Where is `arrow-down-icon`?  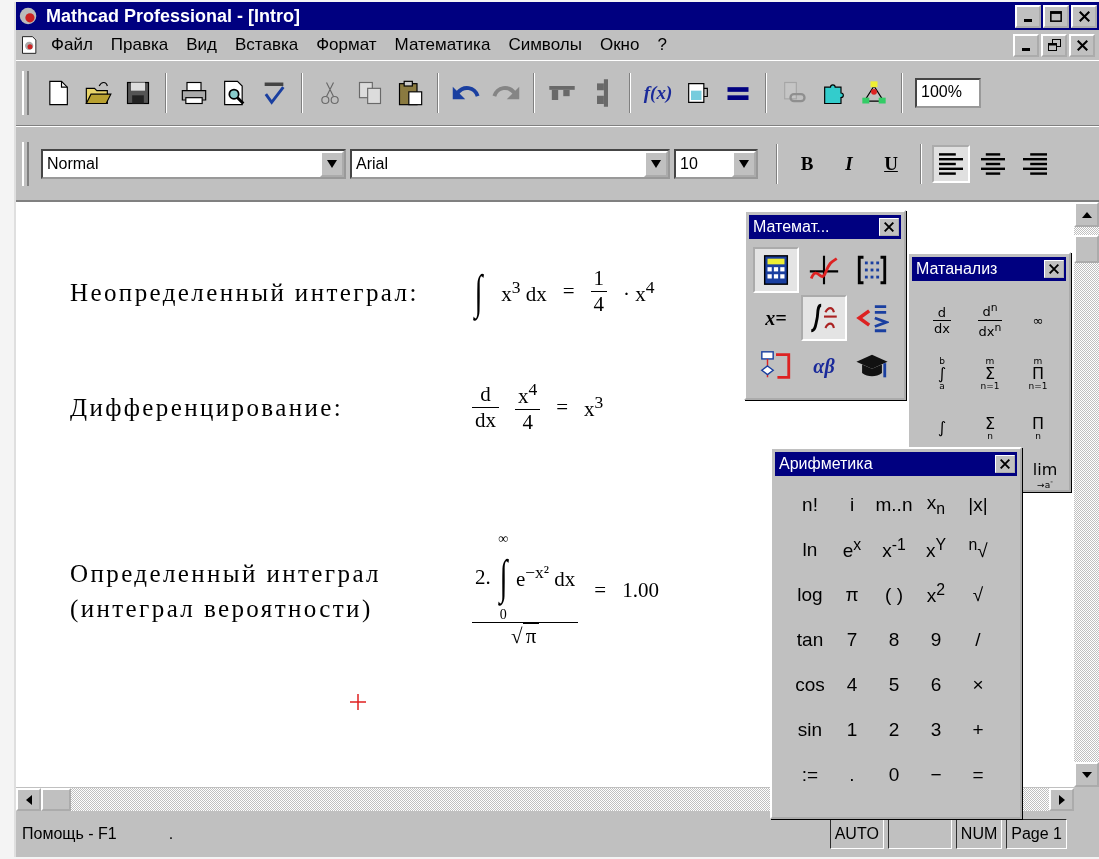 arrow-down-icon is located at coordinates (1086, 774).